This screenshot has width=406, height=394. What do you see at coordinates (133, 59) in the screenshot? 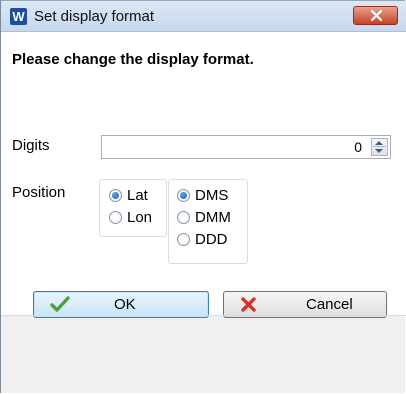
I see `dialog-heading: Please change the display format.` at bounding box center [133, 59].